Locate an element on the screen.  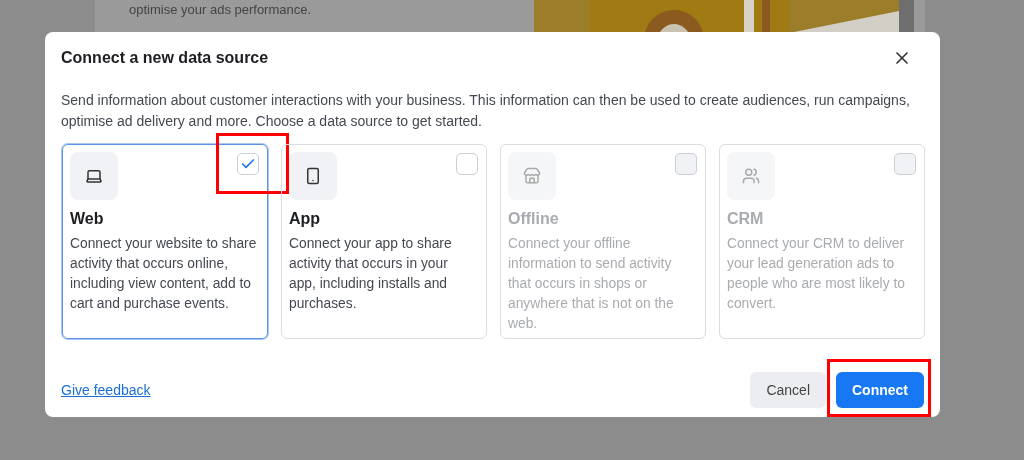
source-card: Web Connect your website to share activity that occurs online, including view content, add to cart and purchase events. is located at coordinates (165, 241).